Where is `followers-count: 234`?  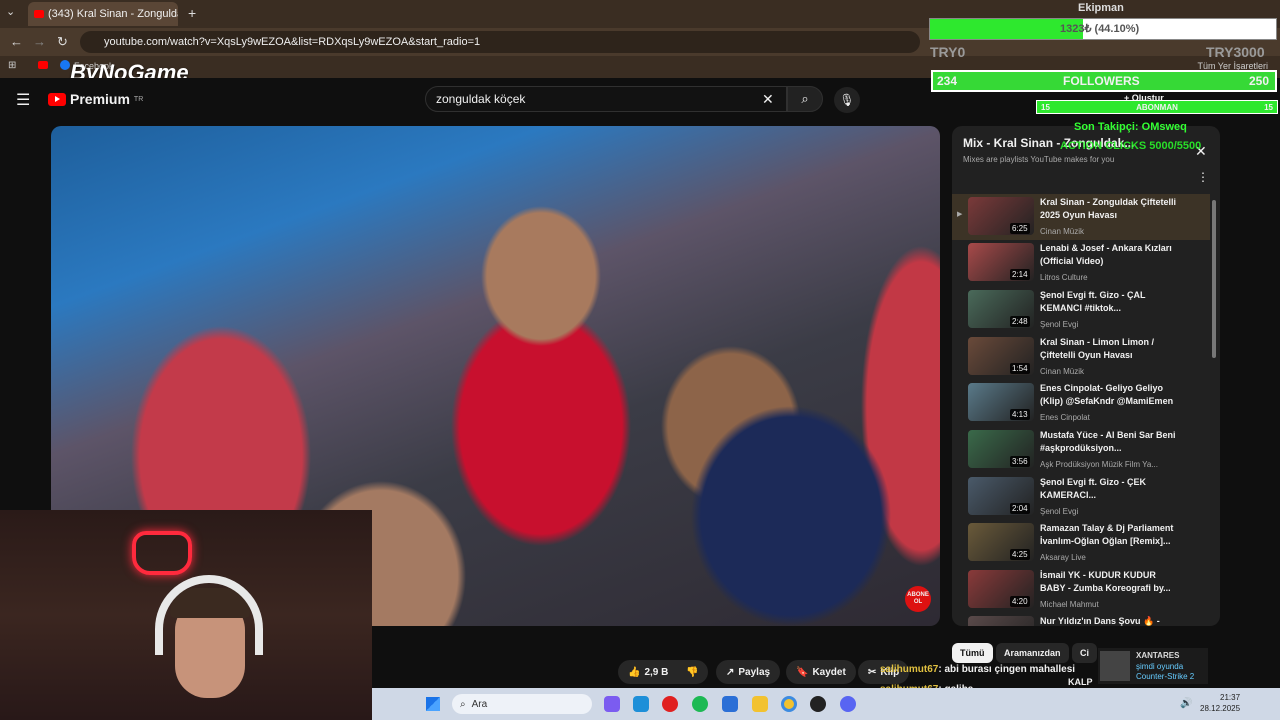
followers-count: 234 is located at coordinates (947, 81).